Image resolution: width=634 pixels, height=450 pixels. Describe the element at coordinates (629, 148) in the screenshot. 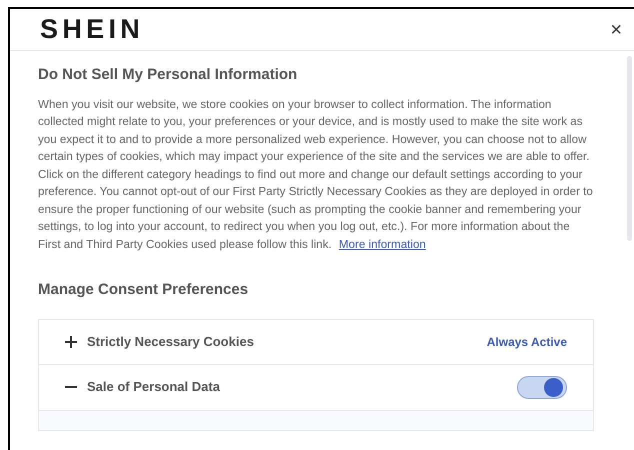

I see `scrollbar` at that location.